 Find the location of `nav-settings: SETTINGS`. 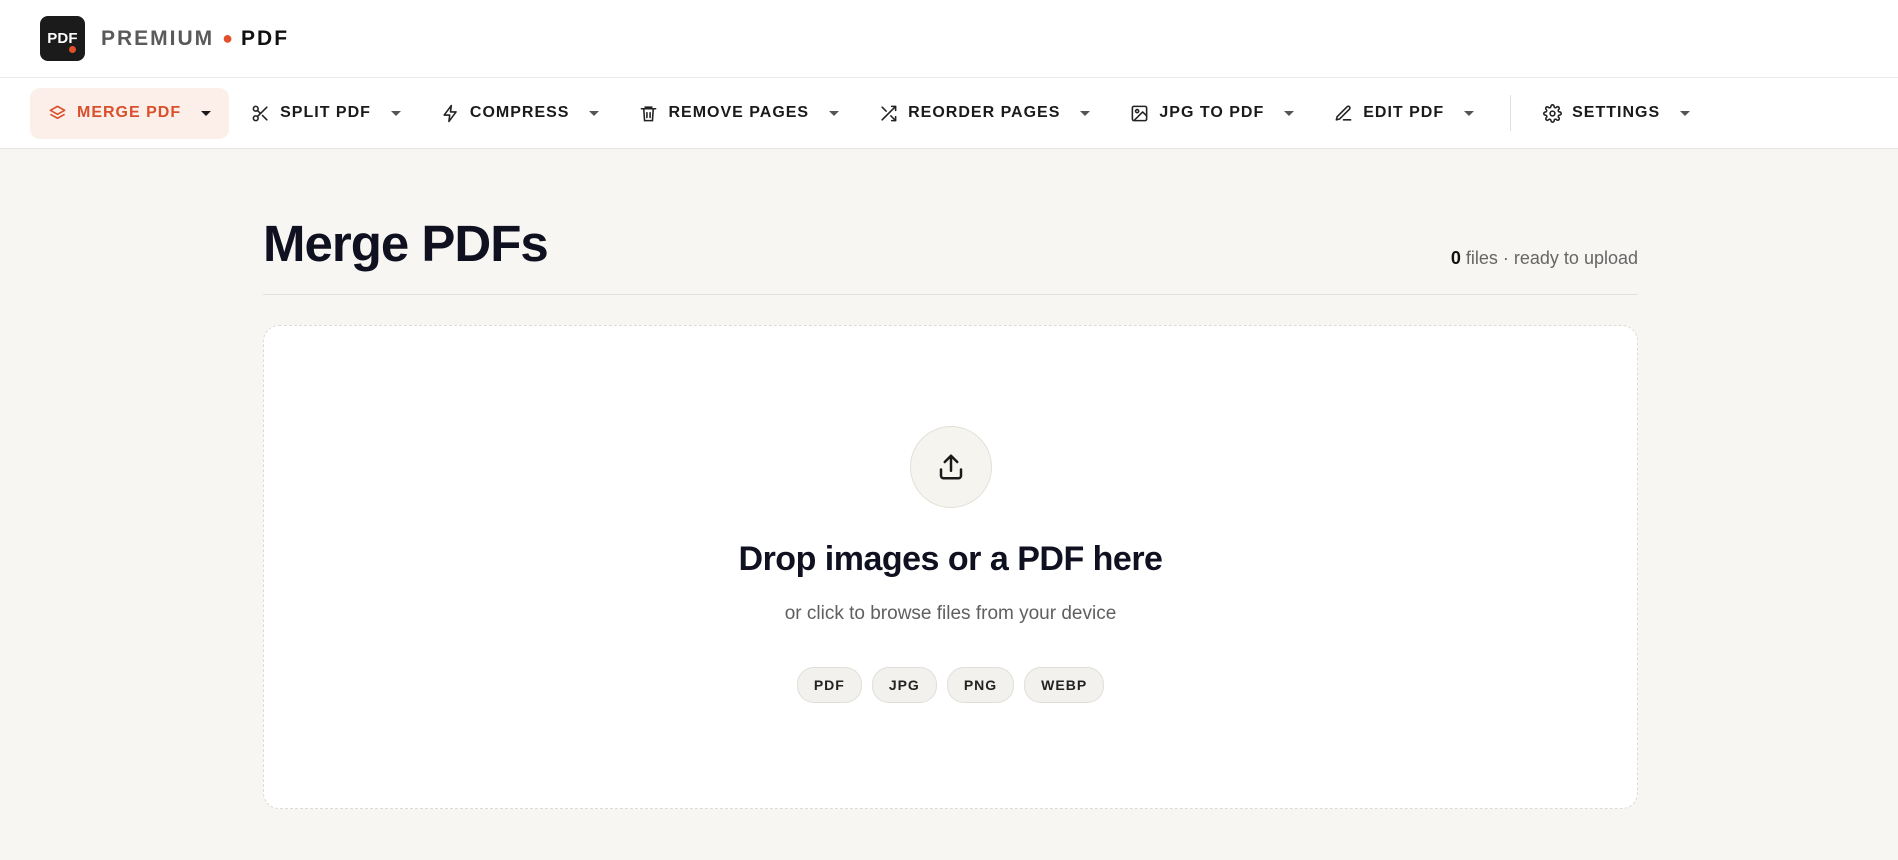

nav-settings: SETTINGS is located at coordinates (1616, 113).